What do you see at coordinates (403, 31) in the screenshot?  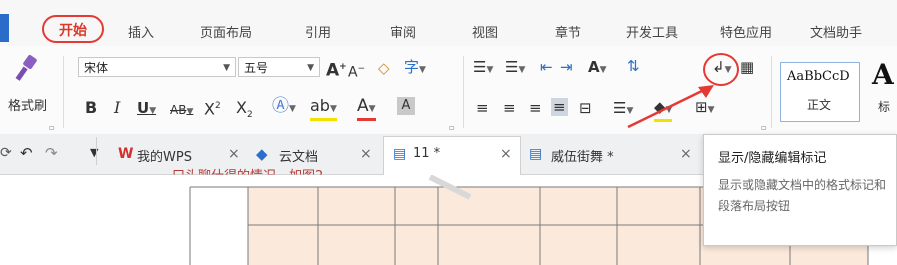 I see `tab-review: 审阅` at bounding box center [403, 31].